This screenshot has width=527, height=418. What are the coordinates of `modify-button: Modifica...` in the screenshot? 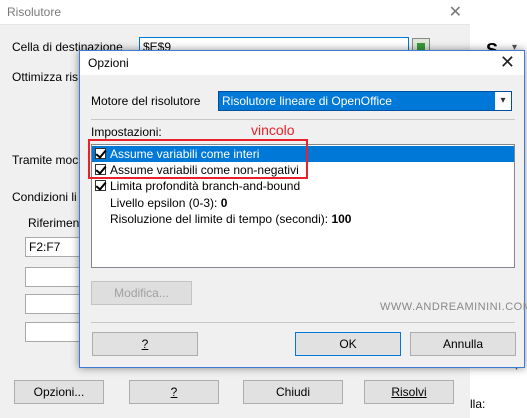 It's located at (141, 293).